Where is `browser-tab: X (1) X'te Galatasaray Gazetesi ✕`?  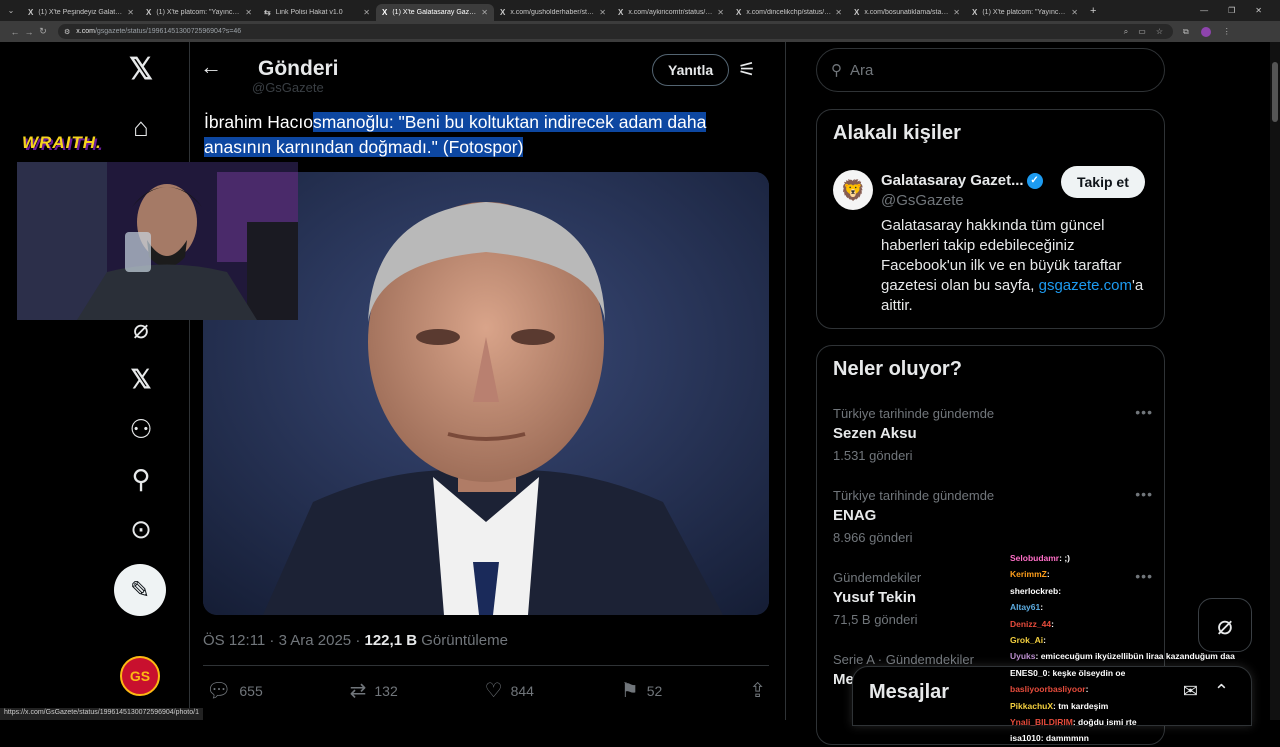
browser-tab: X (1) X'te Galatasaray Gazetesi ✕ is located at coordinates (435, 12).